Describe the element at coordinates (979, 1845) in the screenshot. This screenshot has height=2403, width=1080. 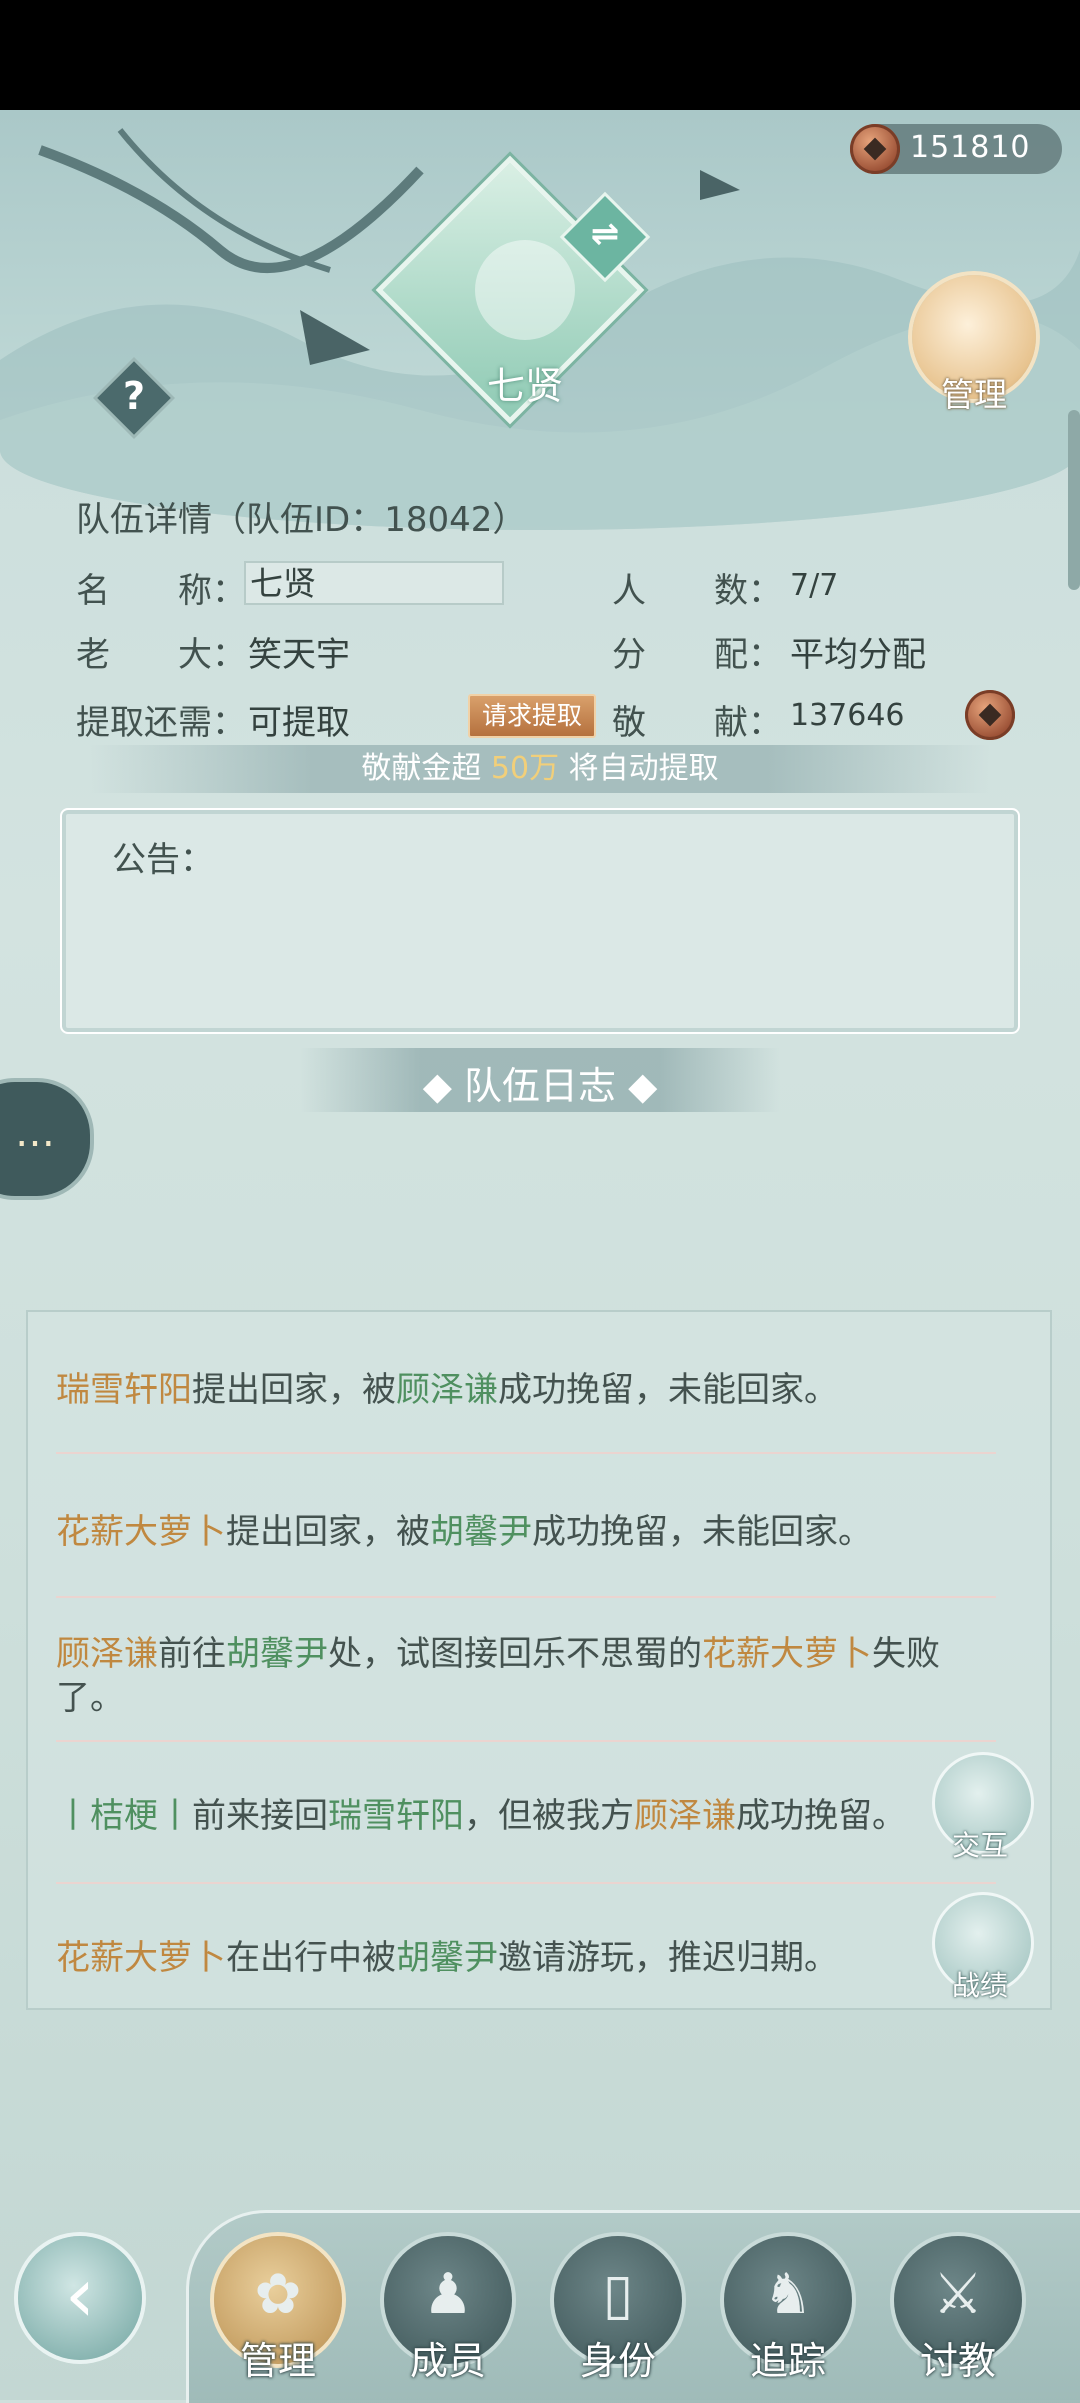
I see `interact-button-label: 交互` at that location.